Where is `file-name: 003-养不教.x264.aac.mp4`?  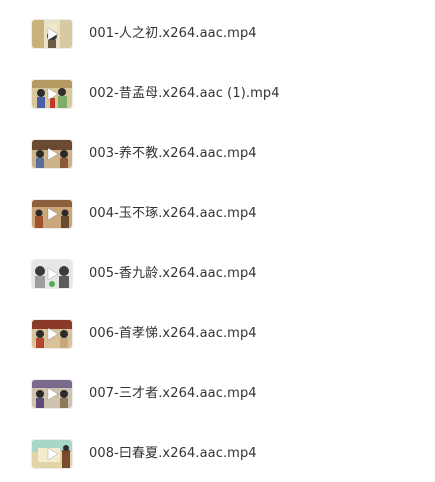
file-name: 003-养不教.x264.aac.mp4 is located at coordinates (173, 153).